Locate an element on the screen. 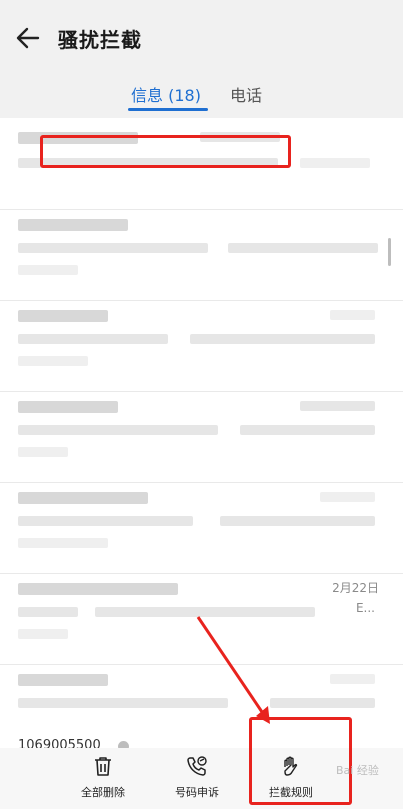  annotation-highlight-box is located at coordinates (165, 151).